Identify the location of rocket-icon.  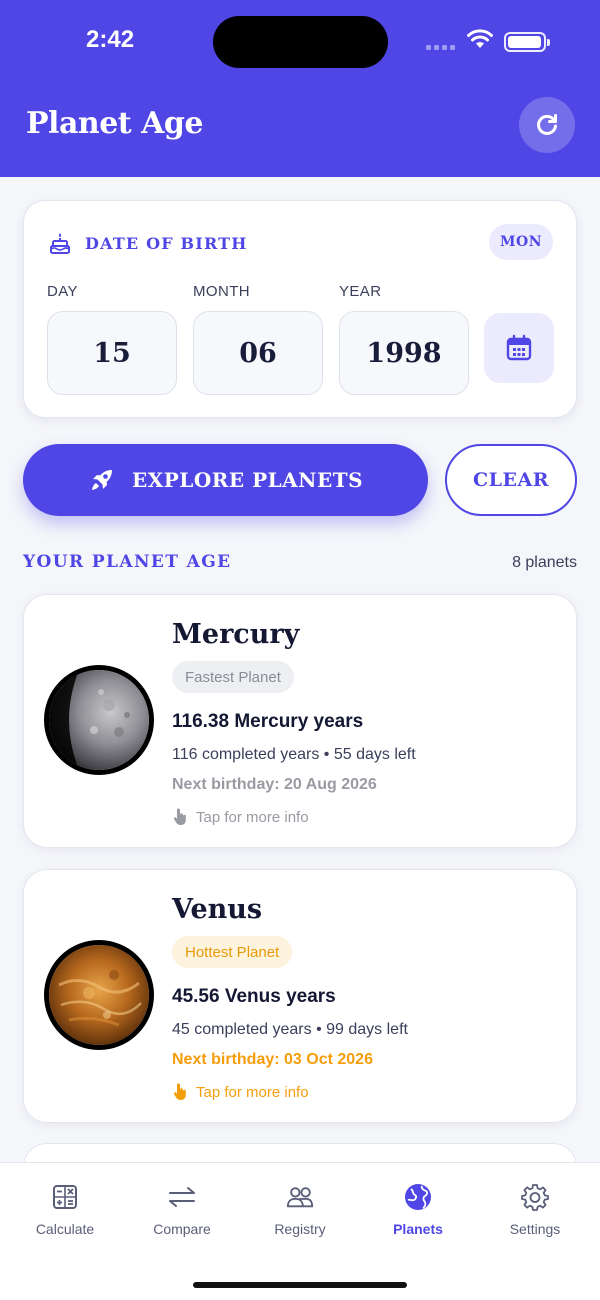
(101, 480).